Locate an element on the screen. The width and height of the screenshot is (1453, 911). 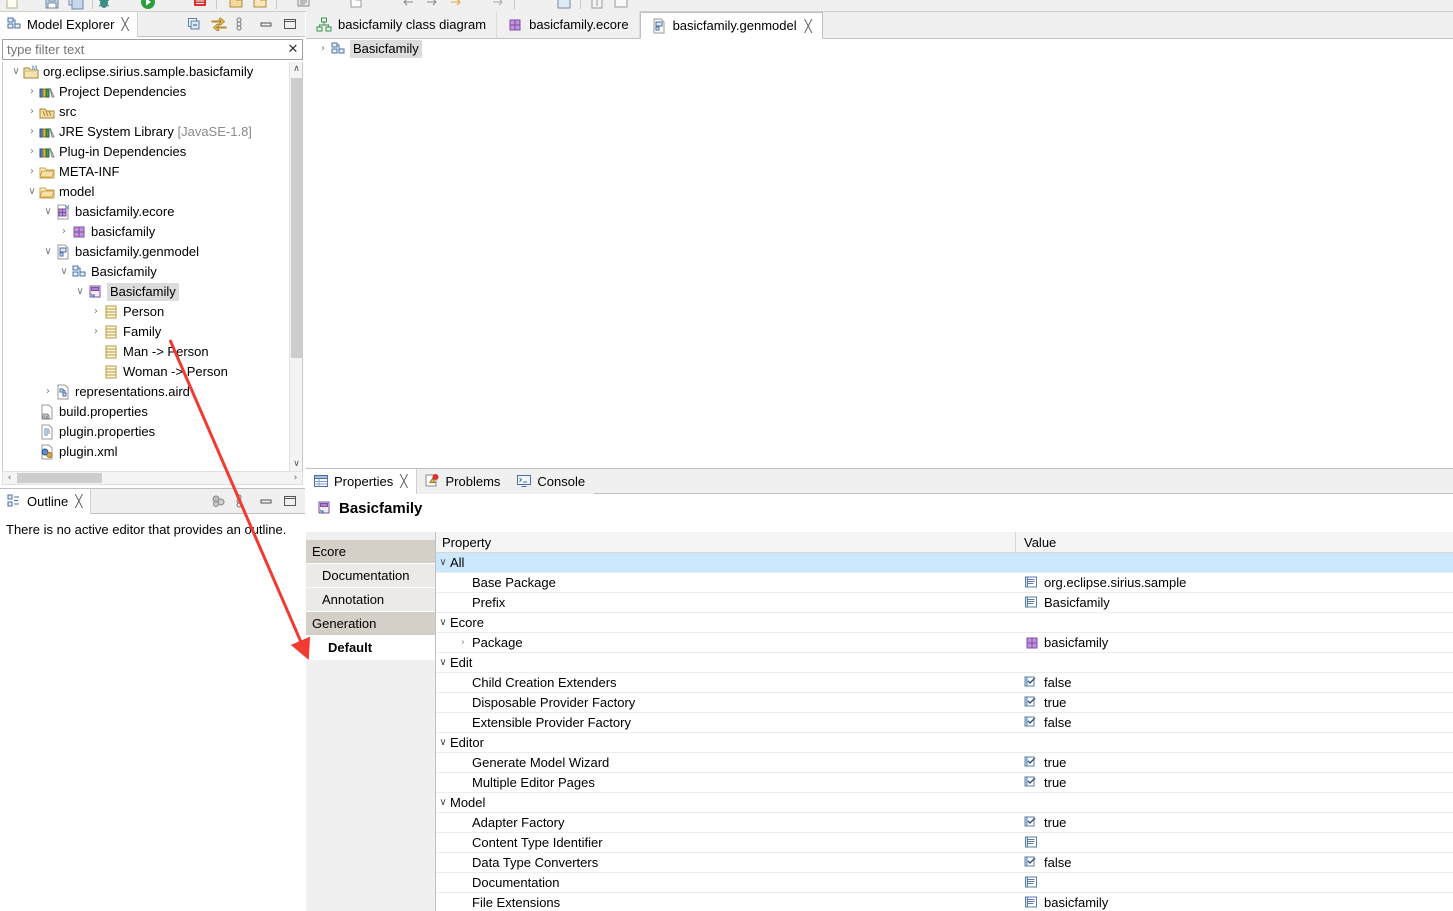
collapse-all-icon is located at coordinates (194, 24).